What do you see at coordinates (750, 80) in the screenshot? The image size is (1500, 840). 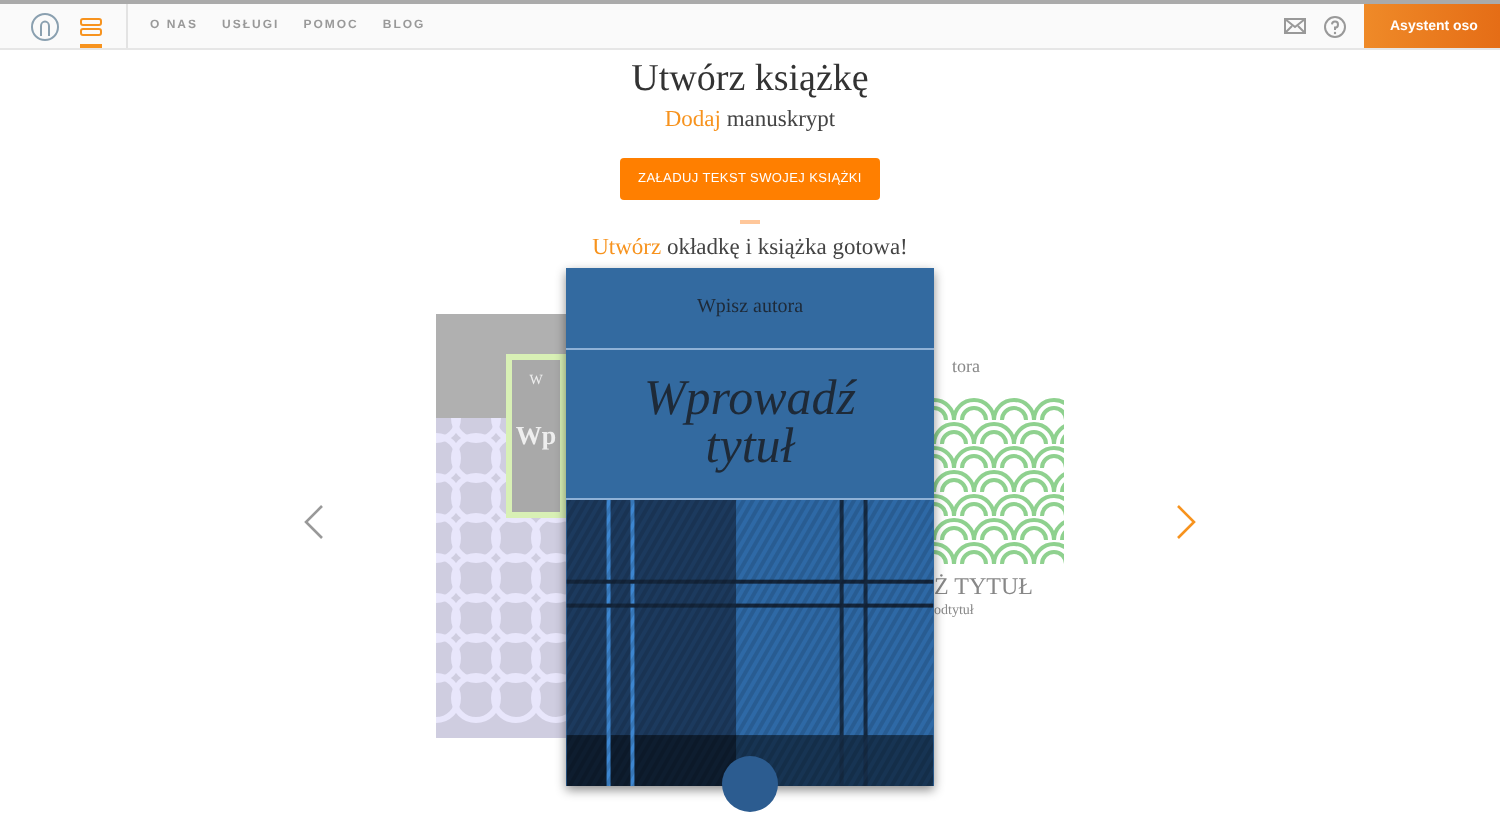 I see `page-title: Utwórz książkę` at bounding box center [750, 80].